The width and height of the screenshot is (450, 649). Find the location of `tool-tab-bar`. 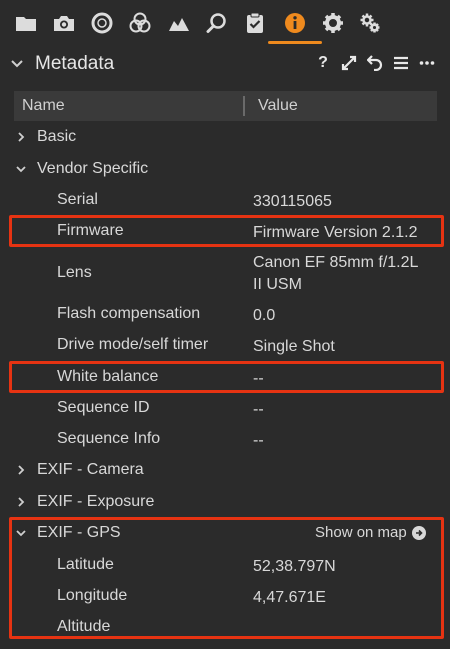

tool-tab-bar is located at coordinates (225, 23).